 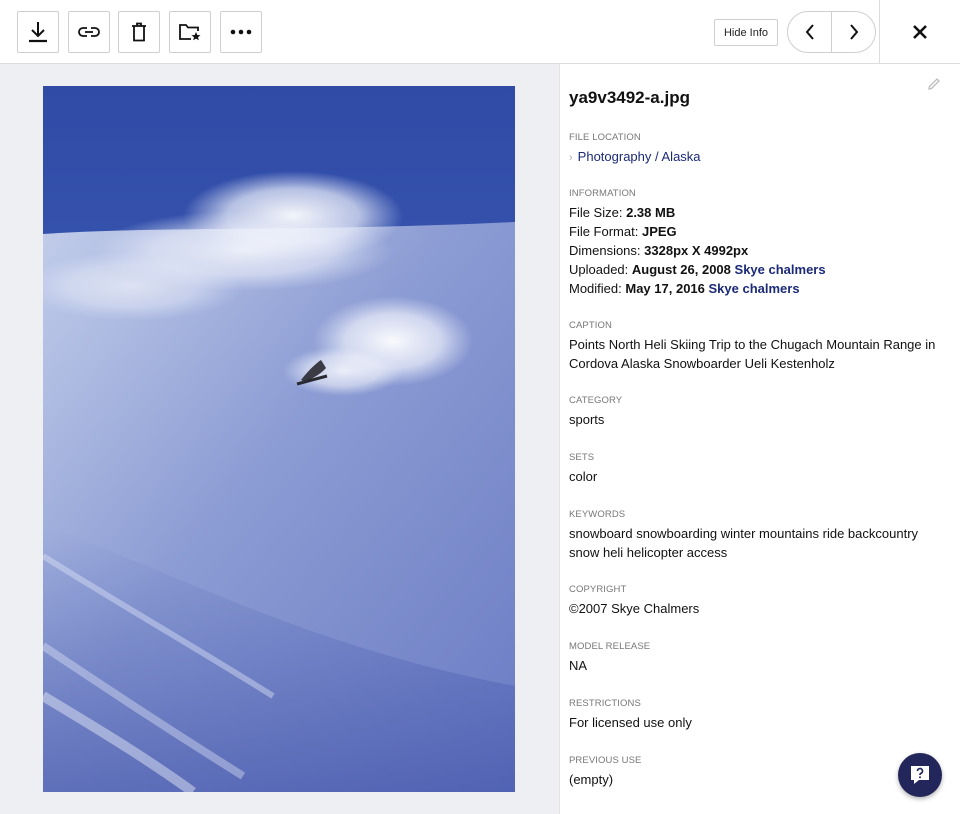 What do you see at coordinates (605, 760) in the screenshot?
I see `previous-use-label: PREVIOUS USE` at bounding box center [605, 760].